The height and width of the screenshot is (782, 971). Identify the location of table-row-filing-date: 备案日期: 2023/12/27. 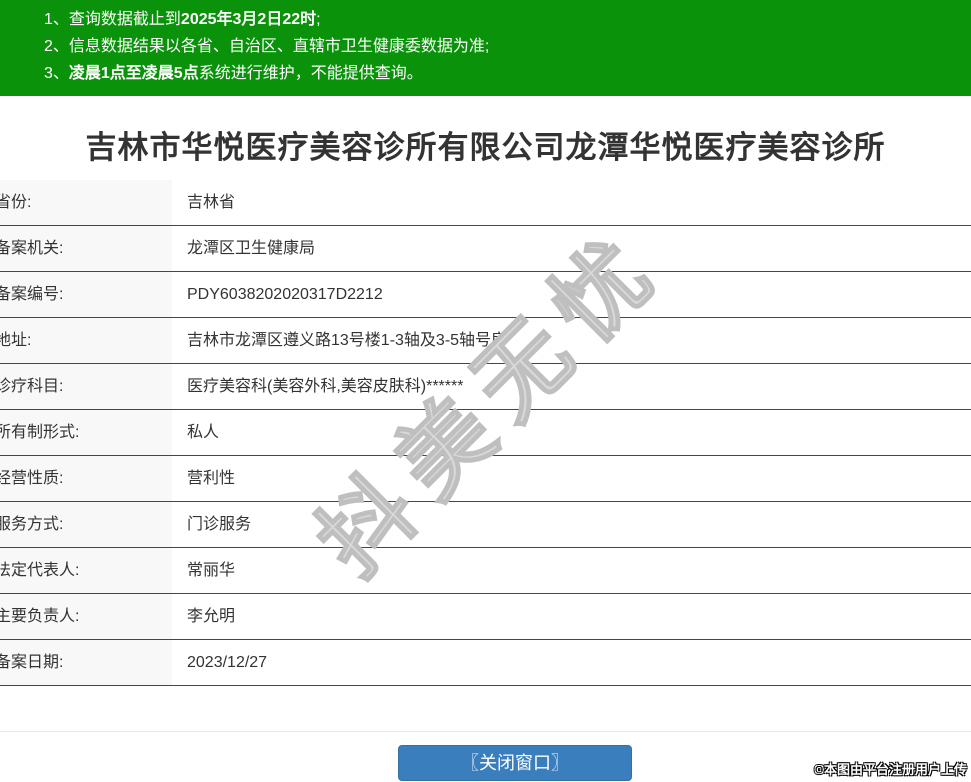
(485, 663).